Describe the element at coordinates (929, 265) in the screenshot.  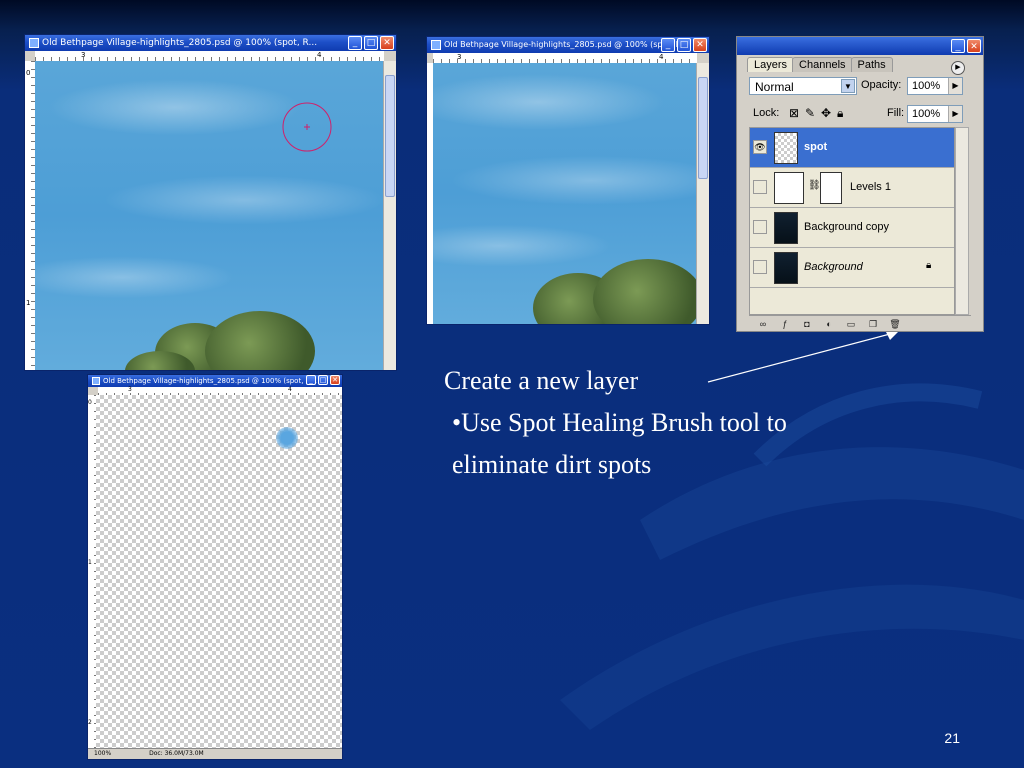
I see `lock-icon: 🔒︎` at that location.